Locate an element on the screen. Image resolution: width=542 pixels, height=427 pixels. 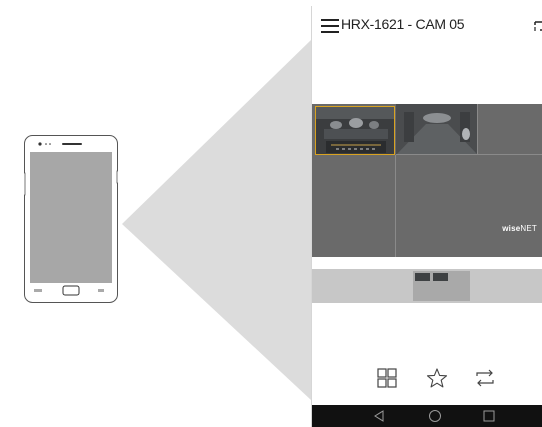
phone-illustration is located at coordinates (71, 219).